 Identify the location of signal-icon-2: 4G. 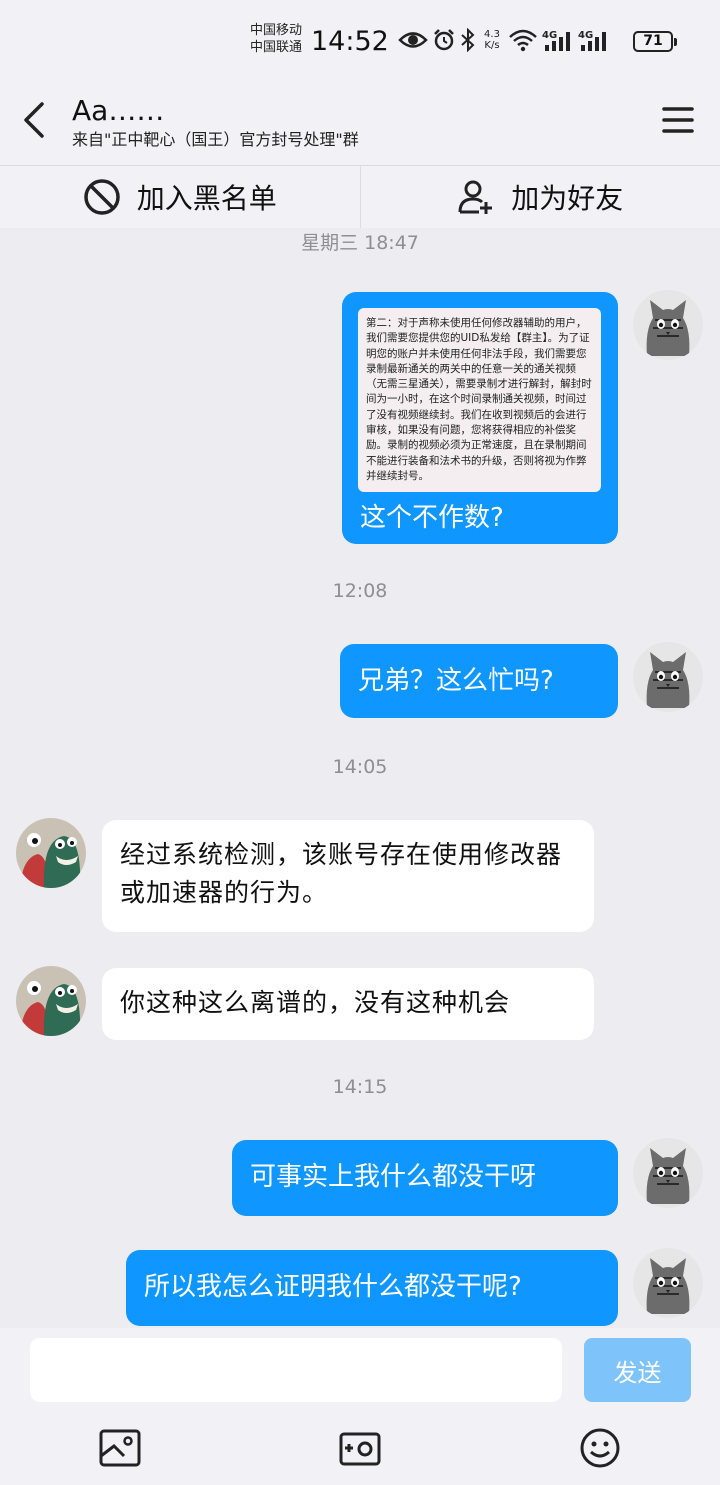
(594, 40).